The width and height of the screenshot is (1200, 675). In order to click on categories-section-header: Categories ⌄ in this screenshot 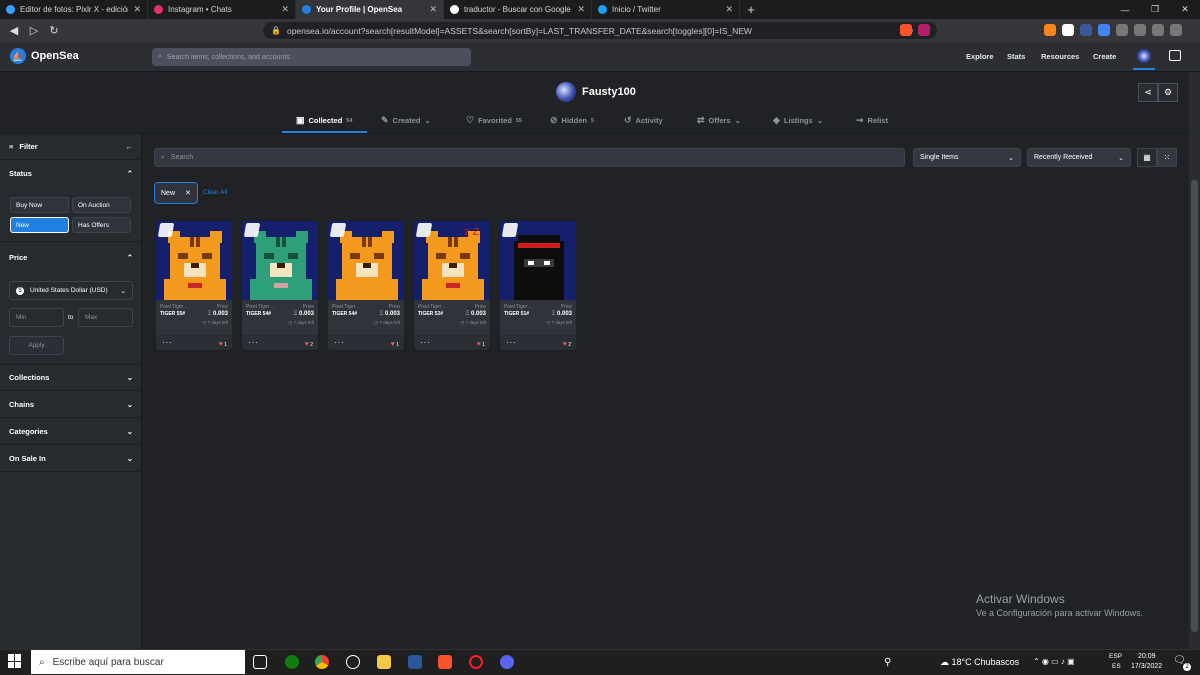, I will do `click(71, 432)`.